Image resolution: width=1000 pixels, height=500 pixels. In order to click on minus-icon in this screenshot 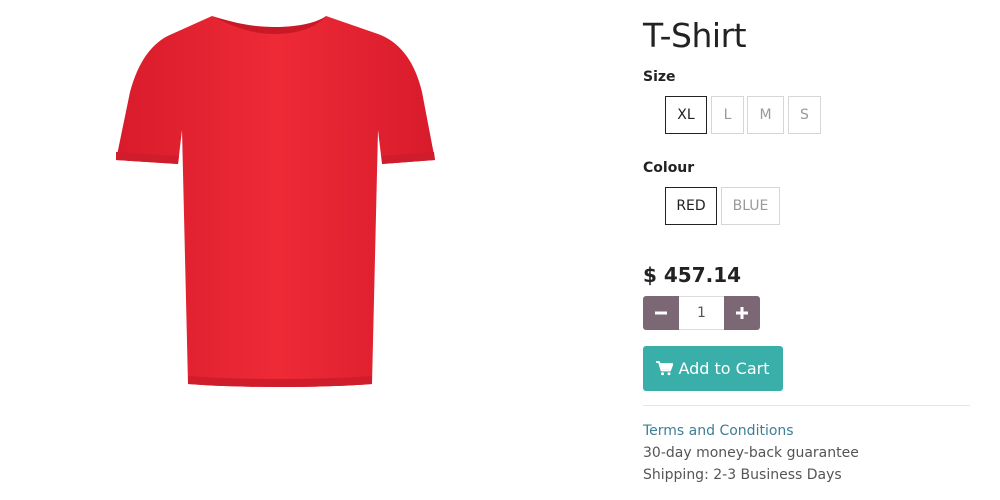, I will do `click(661, 313)`.